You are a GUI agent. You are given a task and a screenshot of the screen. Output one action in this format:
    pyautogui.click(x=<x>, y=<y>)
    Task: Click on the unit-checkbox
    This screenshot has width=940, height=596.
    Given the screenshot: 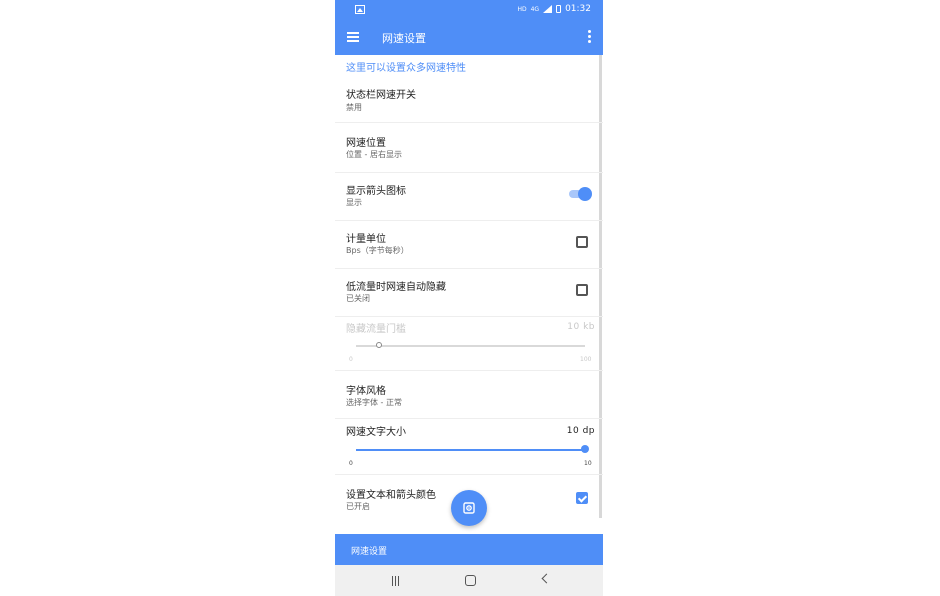 What is the action you would take?
    pyautogui.click(x=582, y=242)
    